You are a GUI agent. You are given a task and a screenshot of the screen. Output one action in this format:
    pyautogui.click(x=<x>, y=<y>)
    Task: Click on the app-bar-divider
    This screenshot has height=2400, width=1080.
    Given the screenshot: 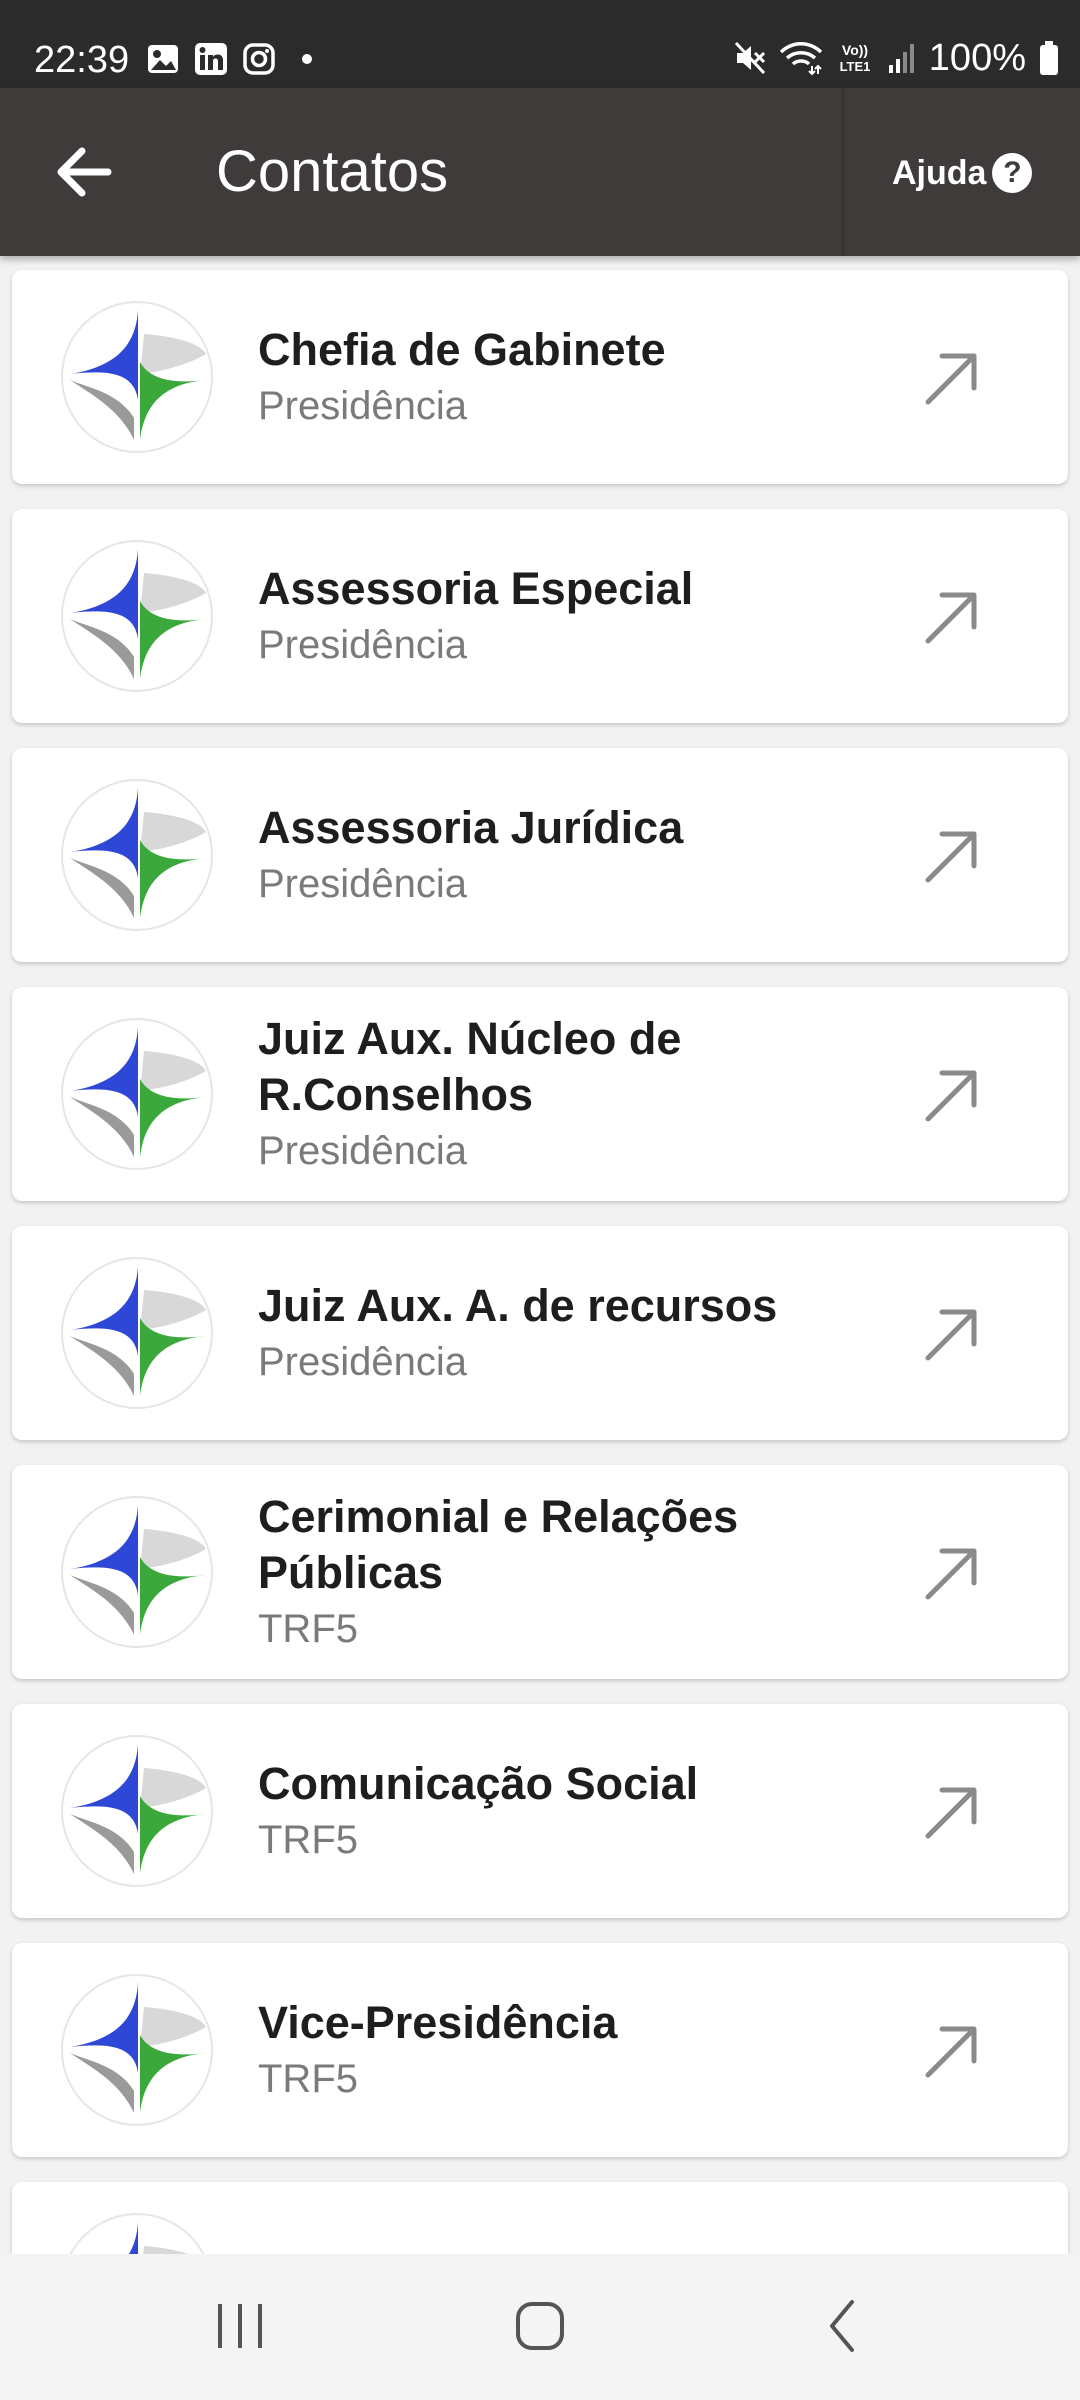 What is the action you would take?
    pyautogui.click(x=843, y=172)
    